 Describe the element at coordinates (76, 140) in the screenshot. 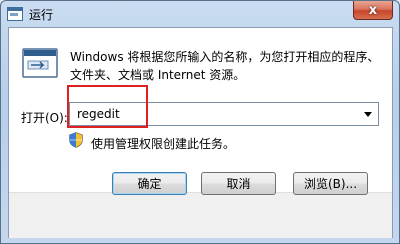

I see `uac-shield-icon` at that location.